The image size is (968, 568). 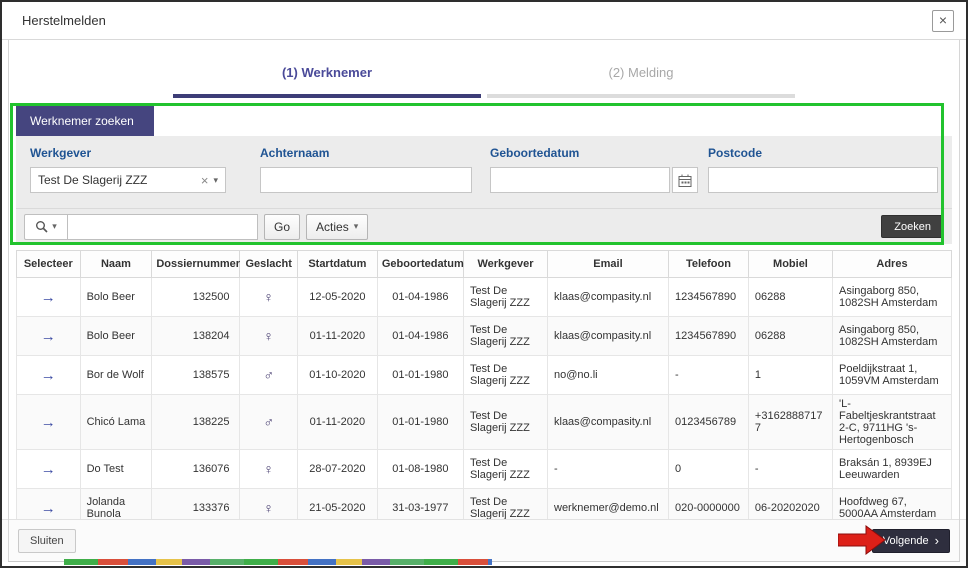 What do you see at coordinates (484, 21) in the screenshot?
I see `dialog-titlebar: Herstelmelden ×` at bounding box center [484, 21].